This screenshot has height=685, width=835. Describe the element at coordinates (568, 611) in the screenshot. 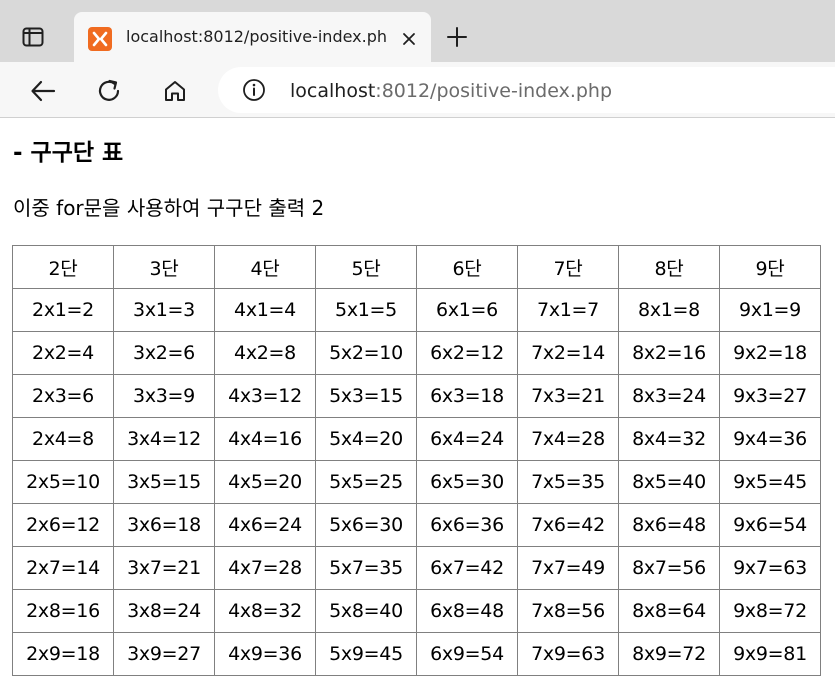

I see `table-cell: 7x8=56` at that location.